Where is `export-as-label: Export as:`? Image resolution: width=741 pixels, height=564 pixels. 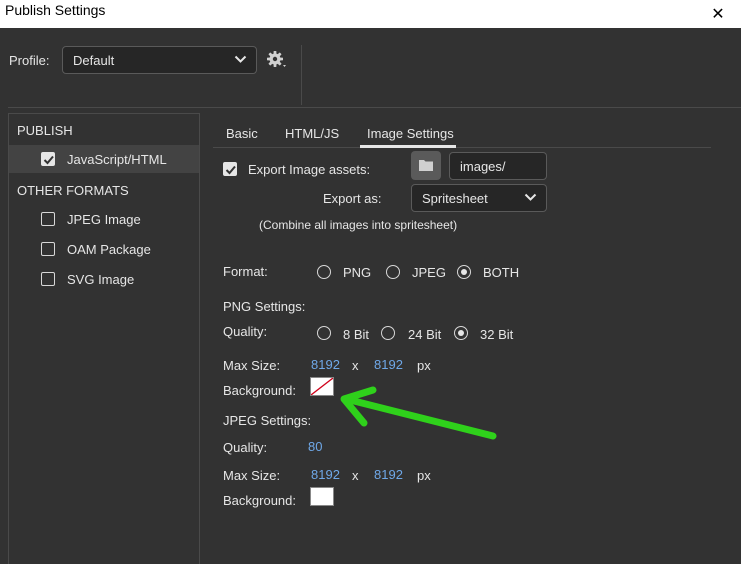
export-as-label: Export as: is located at coordinates (352, 198).